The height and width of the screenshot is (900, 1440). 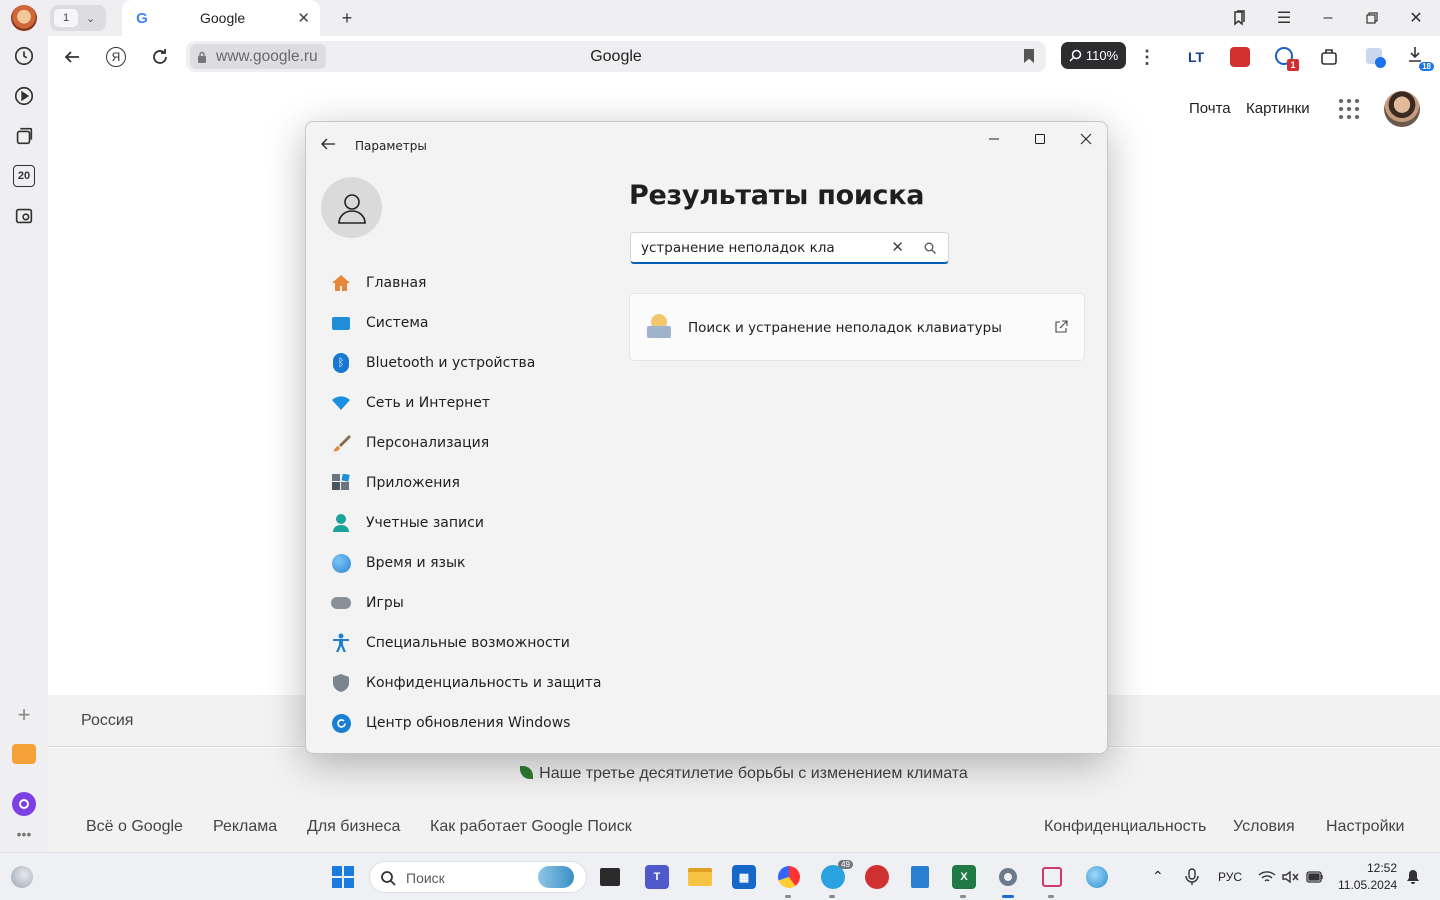 What do you see at coordinates (1192, 877) in the screenshot?
I see `microphone-icon` at bounding box center [1192, 877].